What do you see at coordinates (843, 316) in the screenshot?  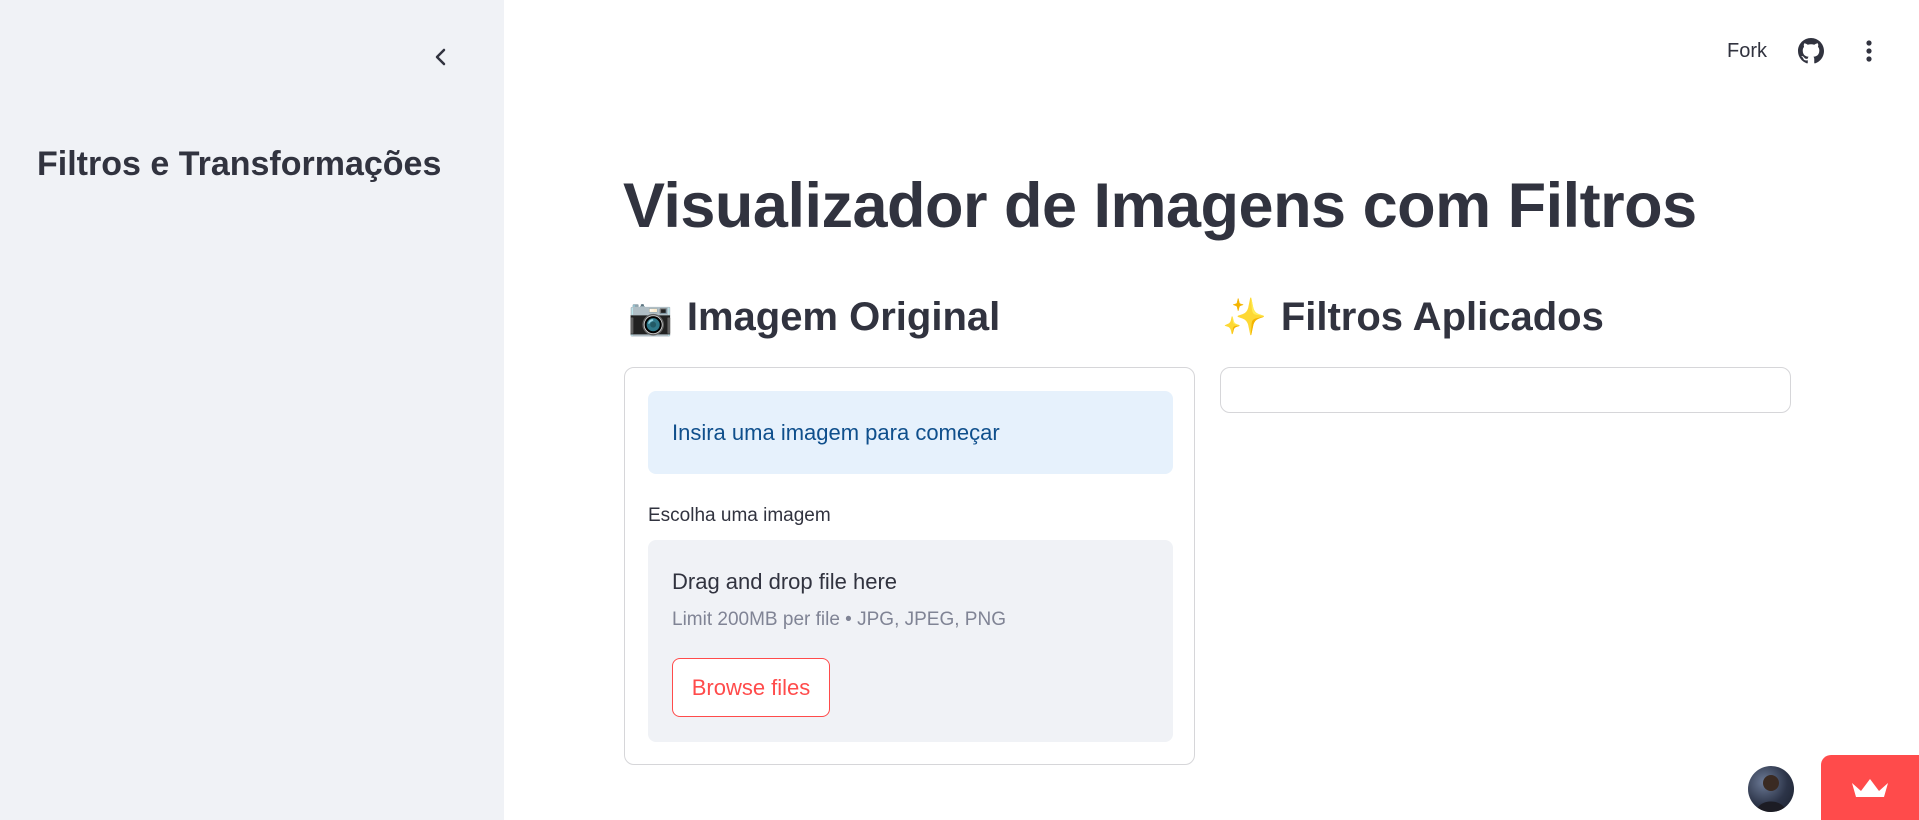 I see `original-image-heading-text: Imagem Original` at bounding box center [843, 316].